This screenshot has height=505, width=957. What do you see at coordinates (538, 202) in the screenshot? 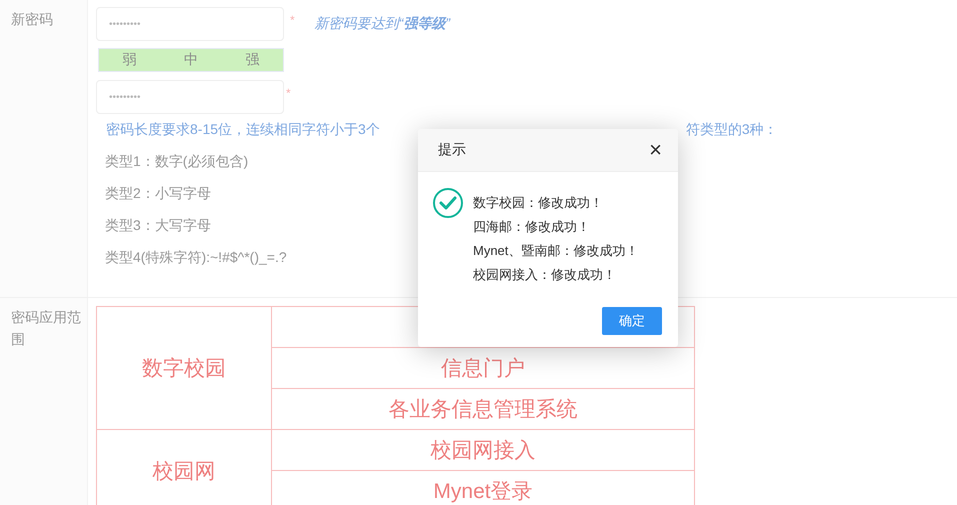
I see `success-message: 数字校园：修改成功！` at bounding box center [538, 202].